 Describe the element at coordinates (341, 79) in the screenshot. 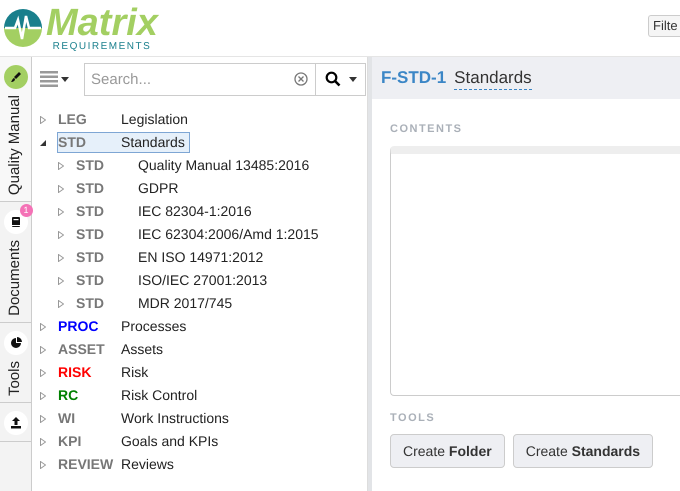

I see `search-button` at that location.